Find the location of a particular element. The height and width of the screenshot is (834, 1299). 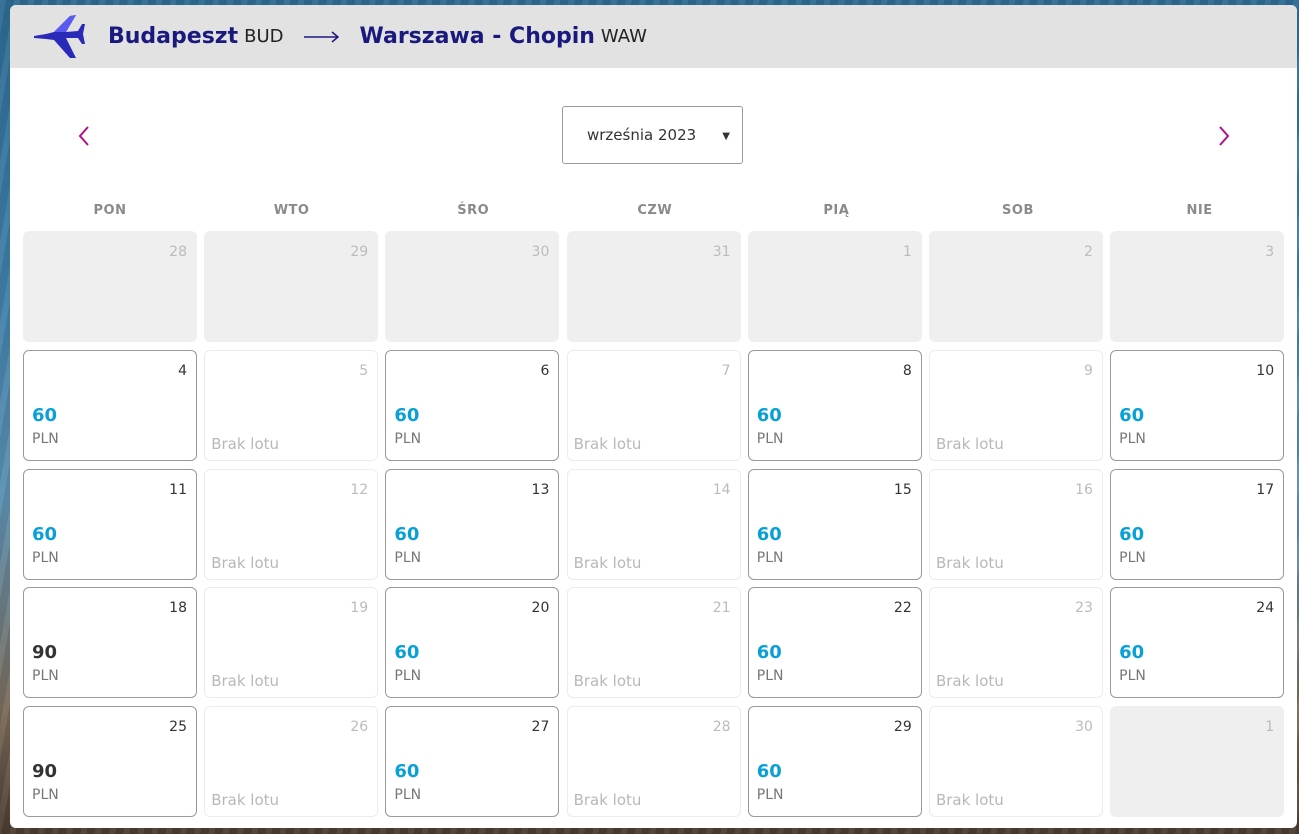

day-number: 12 is located at coordinates (359, 489).